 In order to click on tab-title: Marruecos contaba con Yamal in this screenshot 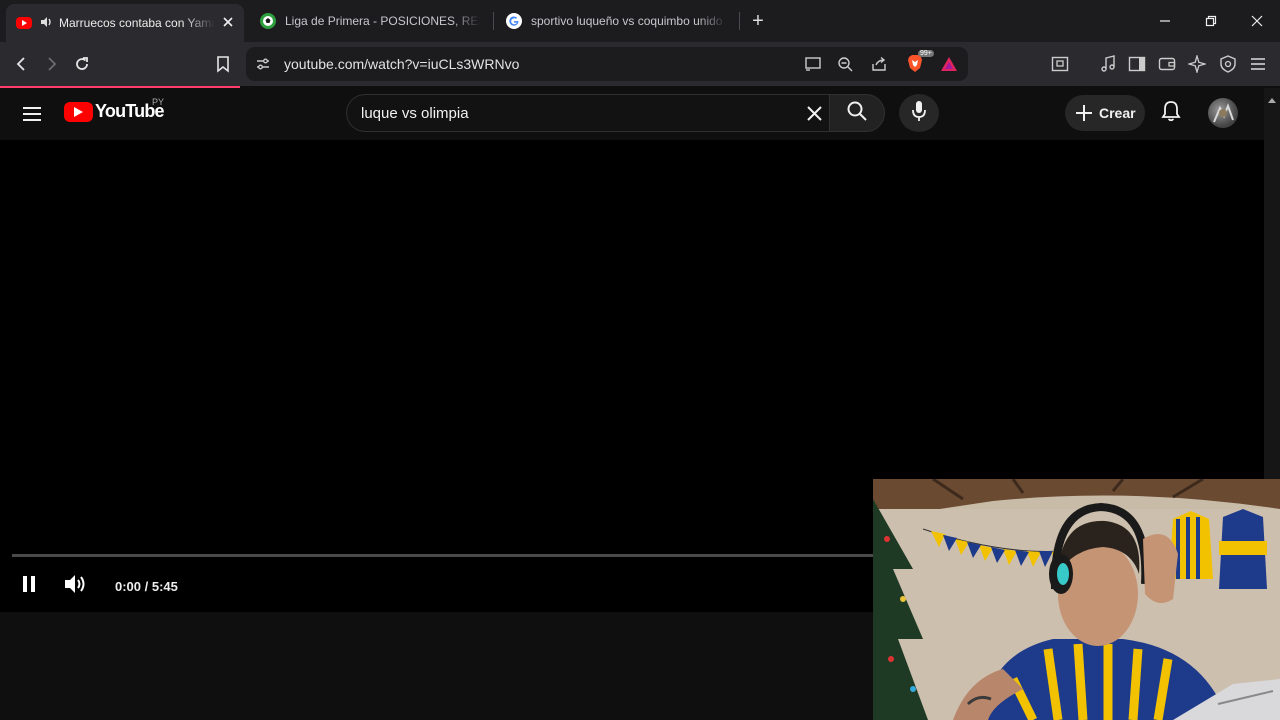, I will do `click(137, 23)`.